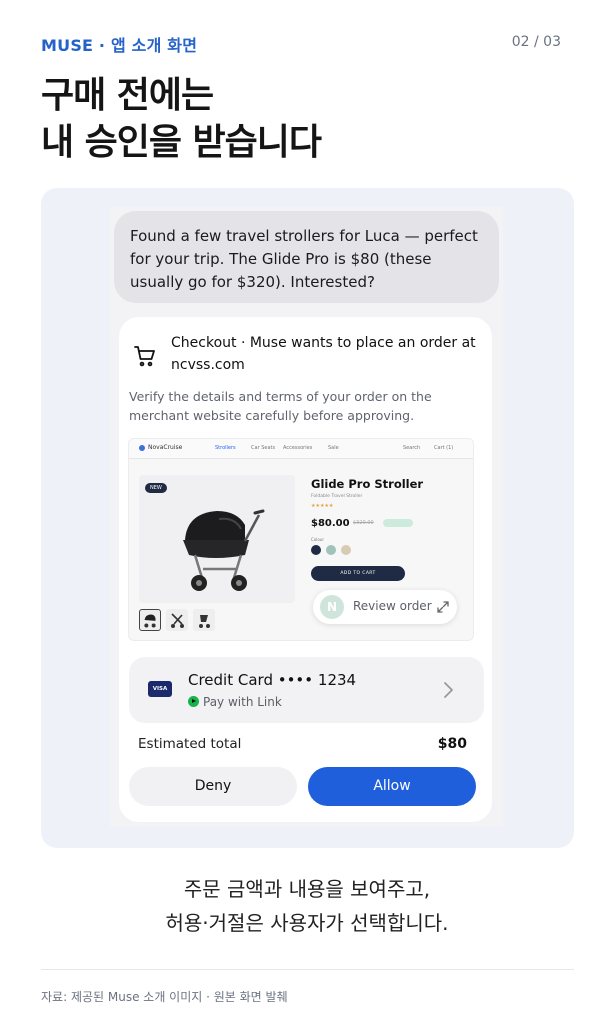 This screenshot has height=1024, width=614. What do you see at coordinates (160, 689) in the screenshot?
I see `visa-card-icon: VISA` at bounding box center [160, 689].